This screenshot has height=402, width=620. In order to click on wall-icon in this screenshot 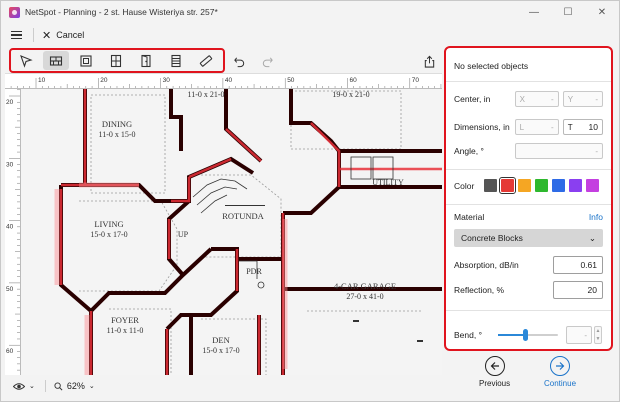, I will do `click(56, 60)`.